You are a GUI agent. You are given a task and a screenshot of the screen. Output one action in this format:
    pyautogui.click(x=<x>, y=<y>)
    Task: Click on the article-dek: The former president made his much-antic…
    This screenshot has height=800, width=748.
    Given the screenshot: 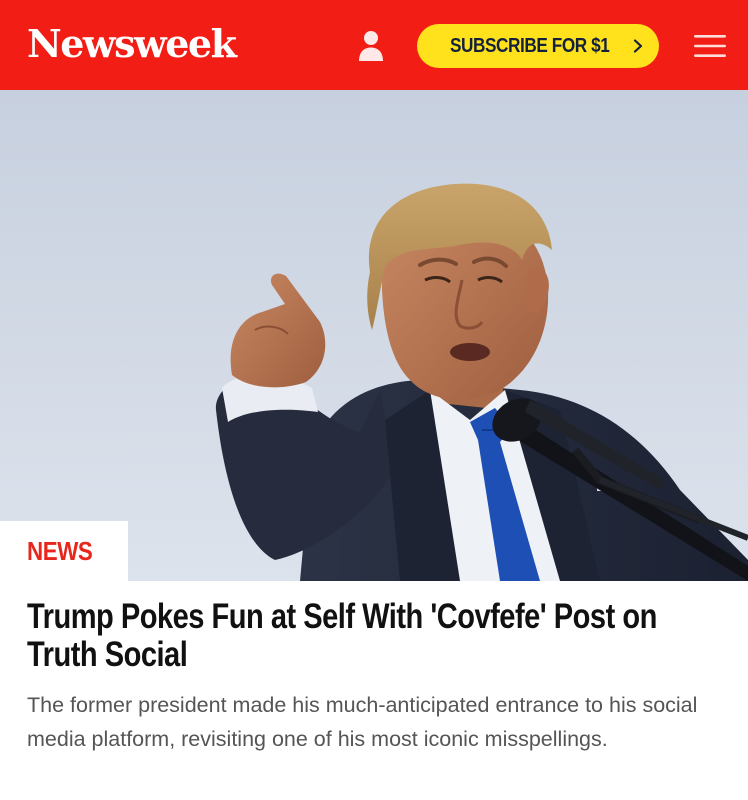 What is the action you would take?
    pyautogui.click(x=362, y=722)
    